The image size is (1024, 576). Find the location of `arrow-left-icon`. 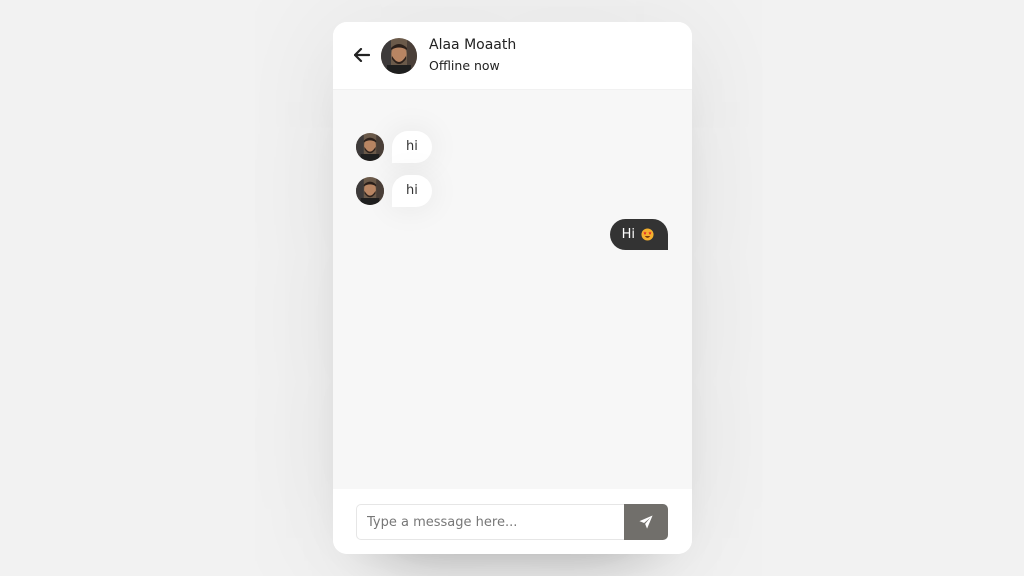

arrow-left-icon is located at coordinates (362, 55).